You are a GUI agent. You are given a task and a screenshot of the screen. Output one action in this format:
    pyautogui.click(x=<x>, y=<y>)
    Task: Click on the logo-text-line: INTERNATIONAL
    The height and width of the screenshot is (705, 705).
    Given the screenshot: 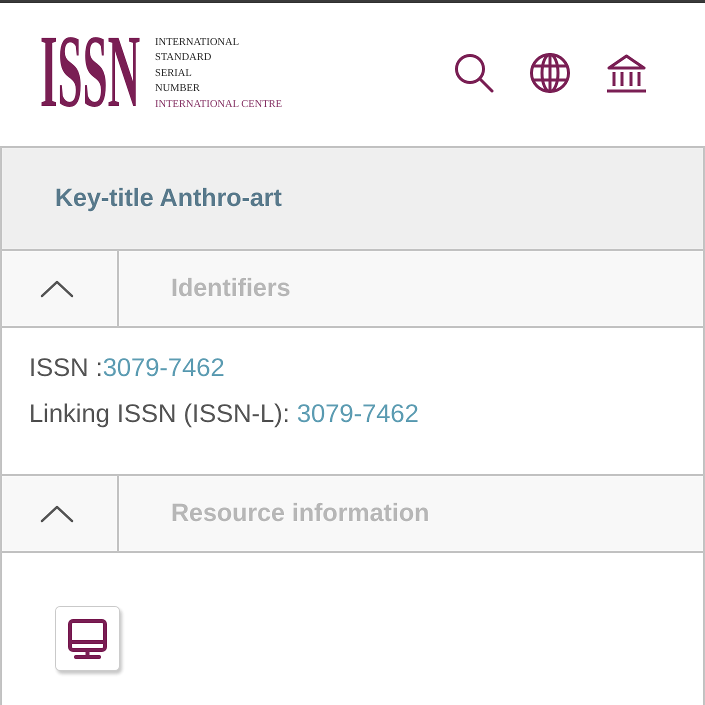 What is the action you would take?
    pyautogui.click(x=197, y=43)
    